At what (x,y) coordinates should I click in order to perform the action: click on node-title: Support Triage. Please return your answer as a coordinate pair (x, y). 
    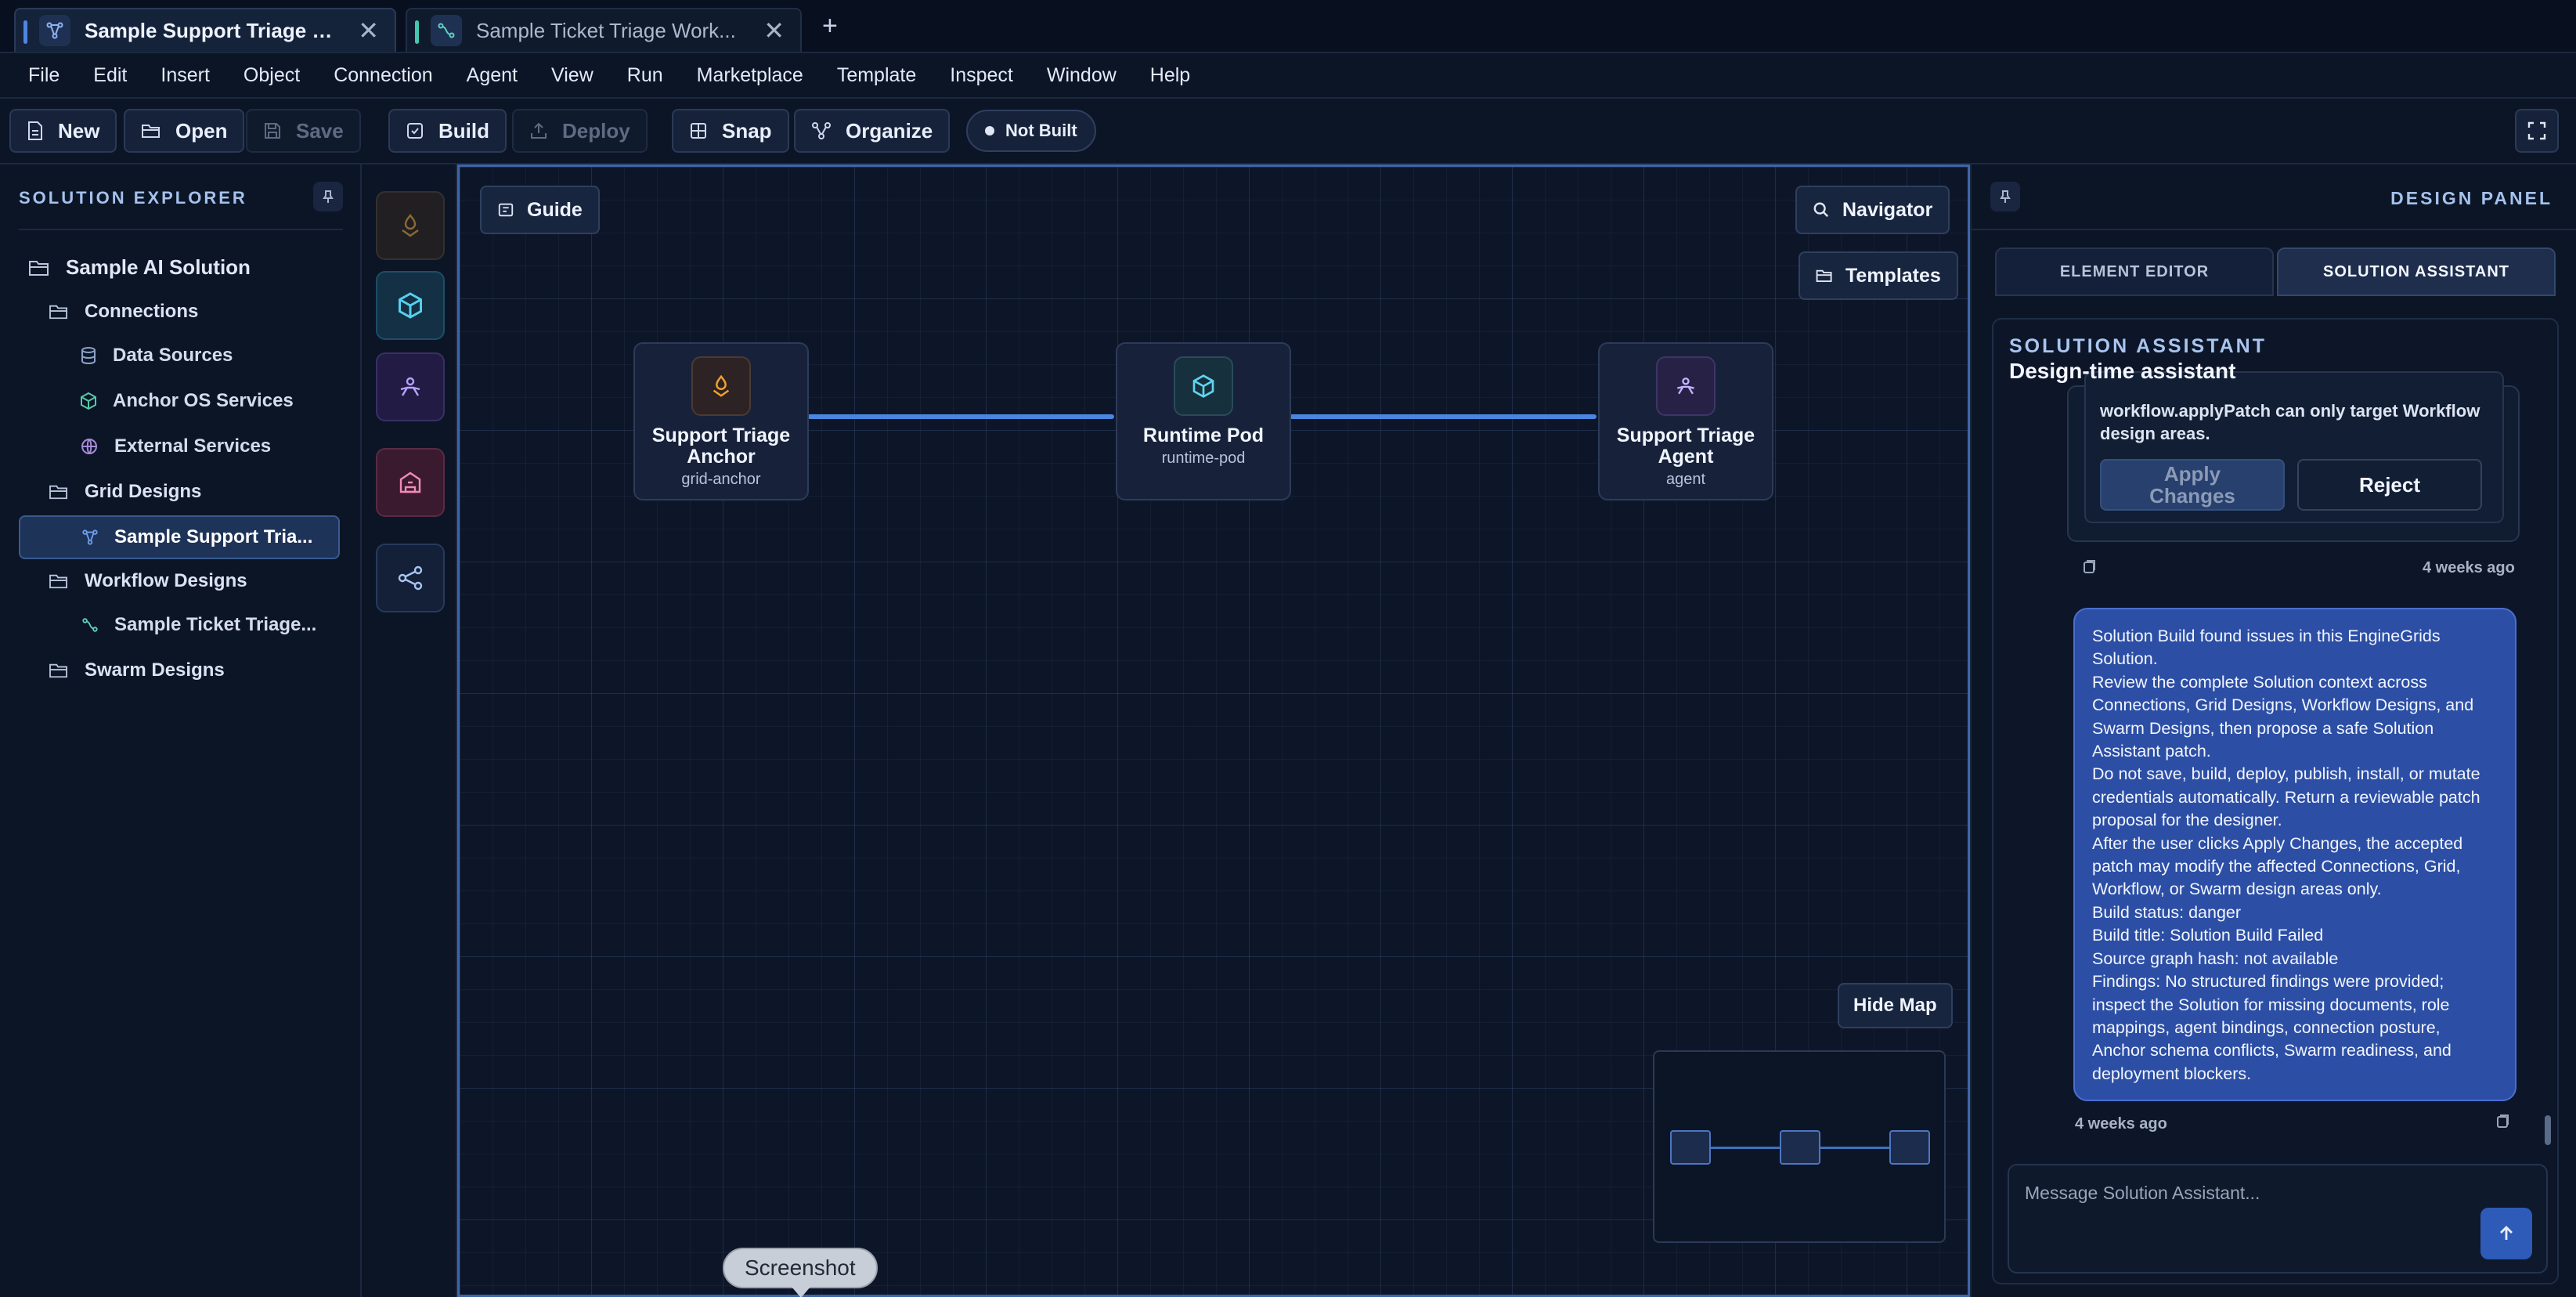
    Looking at the image, I should click on (721, 436).